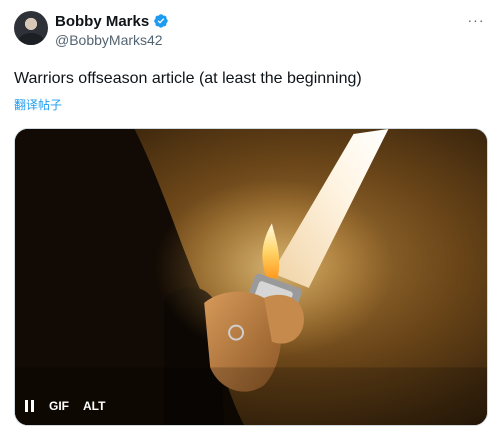 The width and height of the screenshot is (500, 440). Describe the element at coordinates (30, 406) in the screenshot. I see `pause-icon` at that location.